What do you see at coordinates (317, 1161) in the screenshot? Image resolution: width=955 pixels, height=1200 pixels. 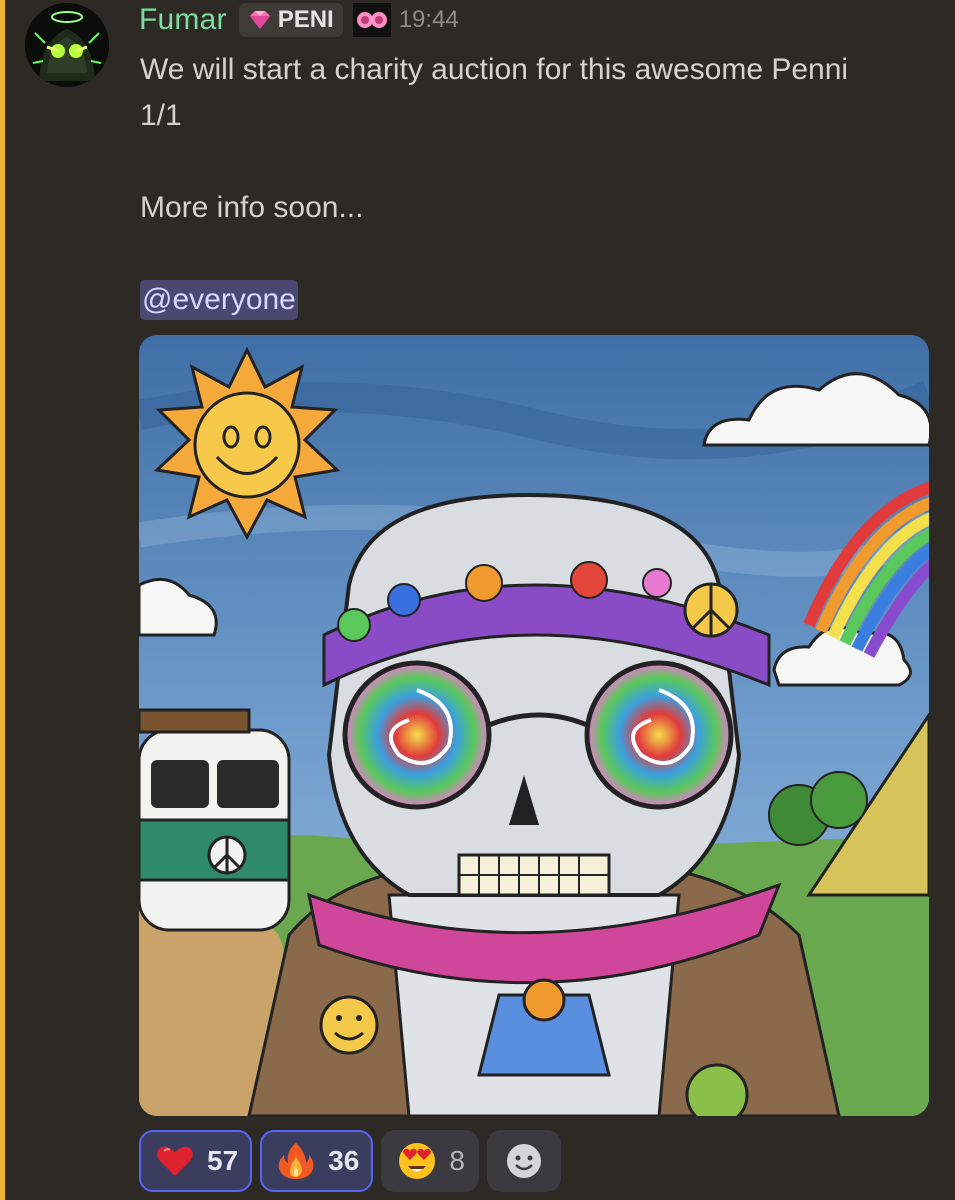 I see `reaction-fire: 36` at bounding box center [317, 1161].